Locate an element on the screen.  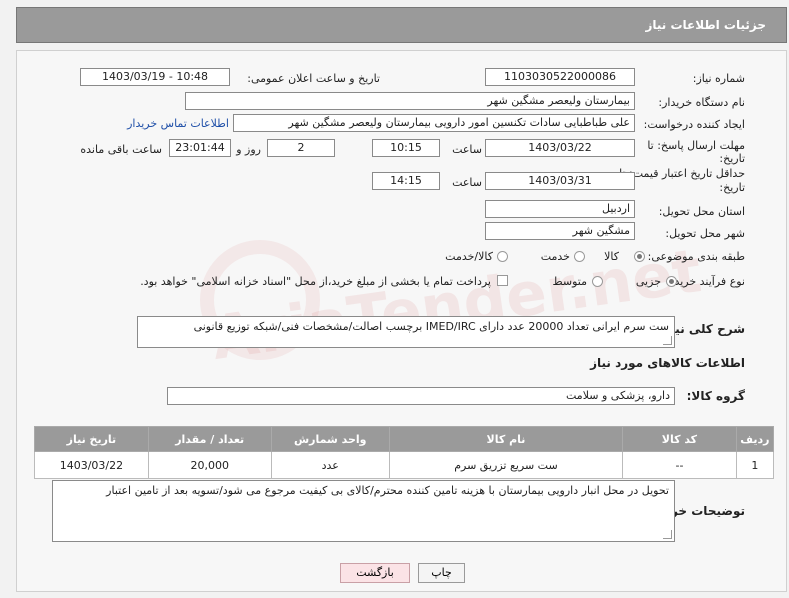
goods-group-field: دارو، پزشکی و سلامت is located at coordinates (421, 396).